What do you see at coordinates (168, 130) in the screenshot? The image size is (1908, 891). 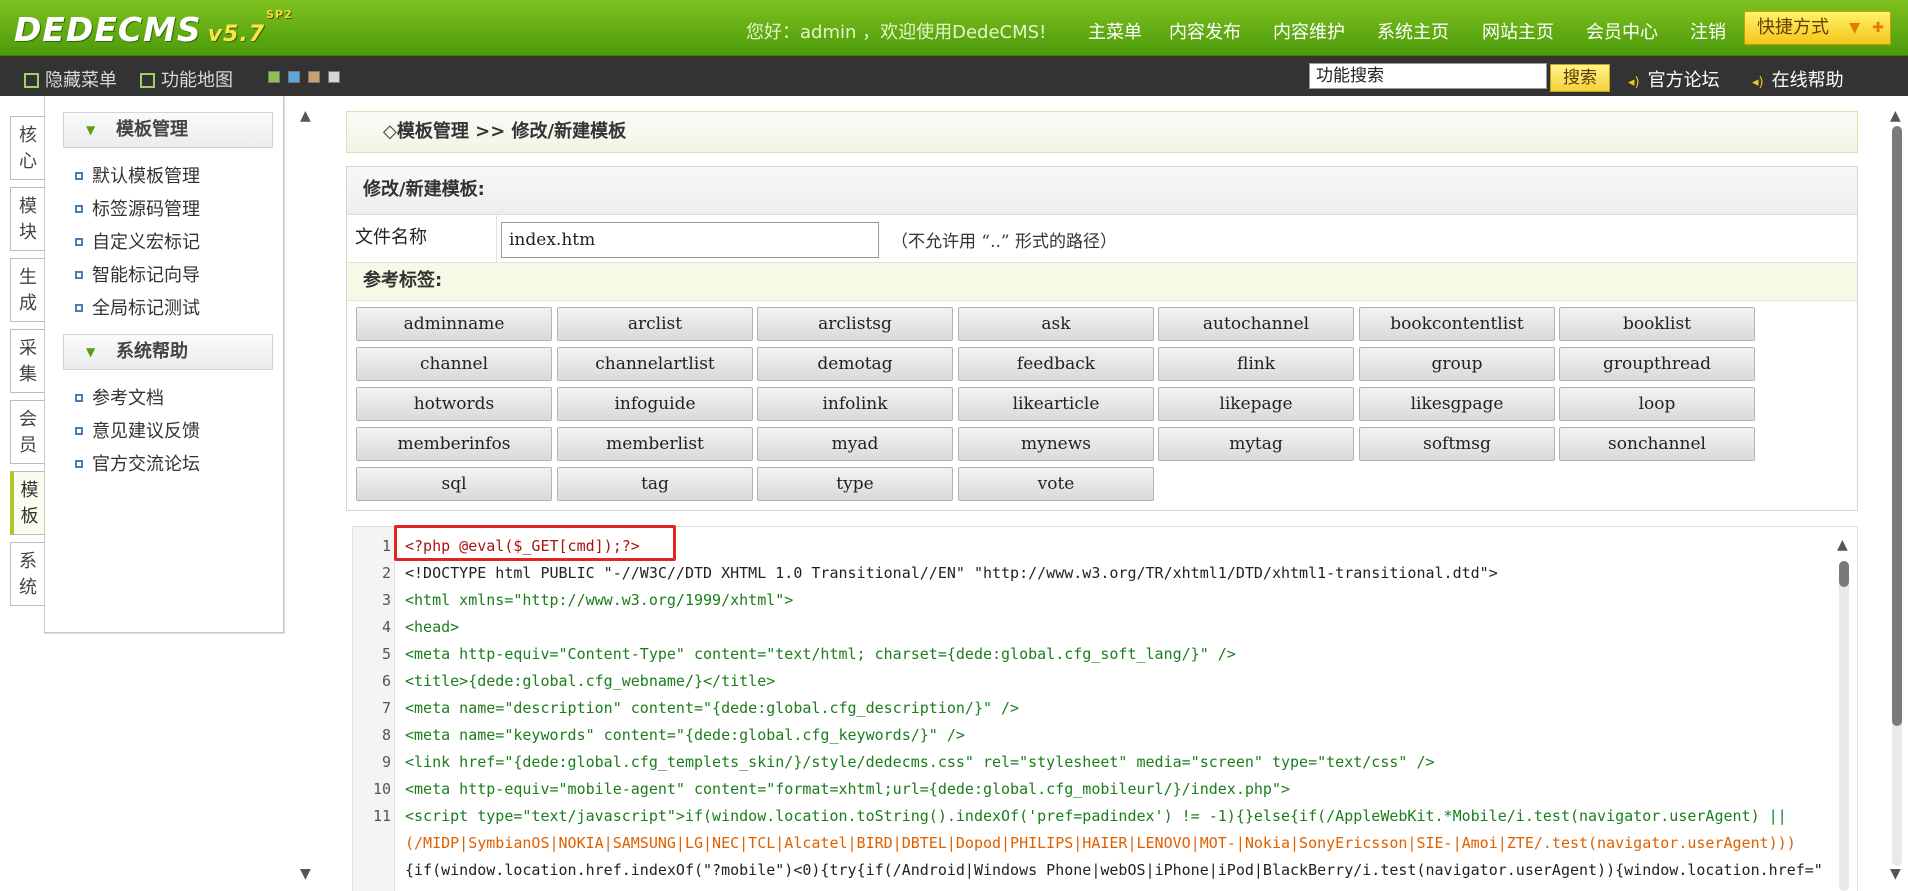 I see `menu-section-template-mgmt: ▼ 模板管理` at bounding box center [168, 130].